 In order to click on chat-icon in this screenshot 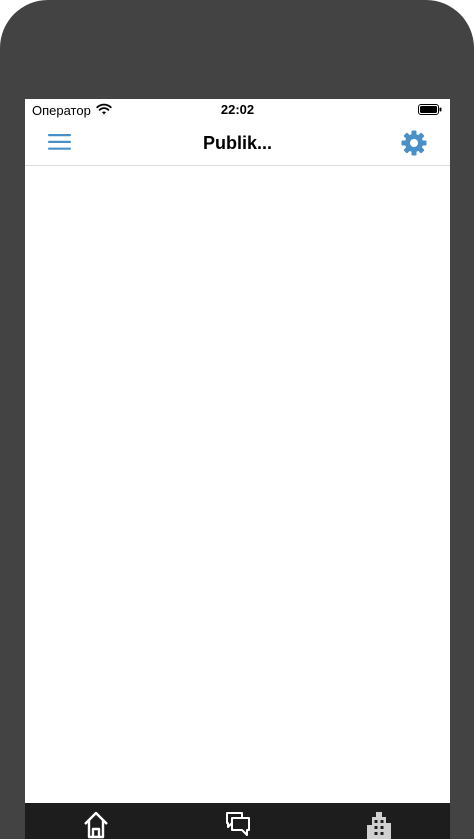, I will do `click(238, 824)`.